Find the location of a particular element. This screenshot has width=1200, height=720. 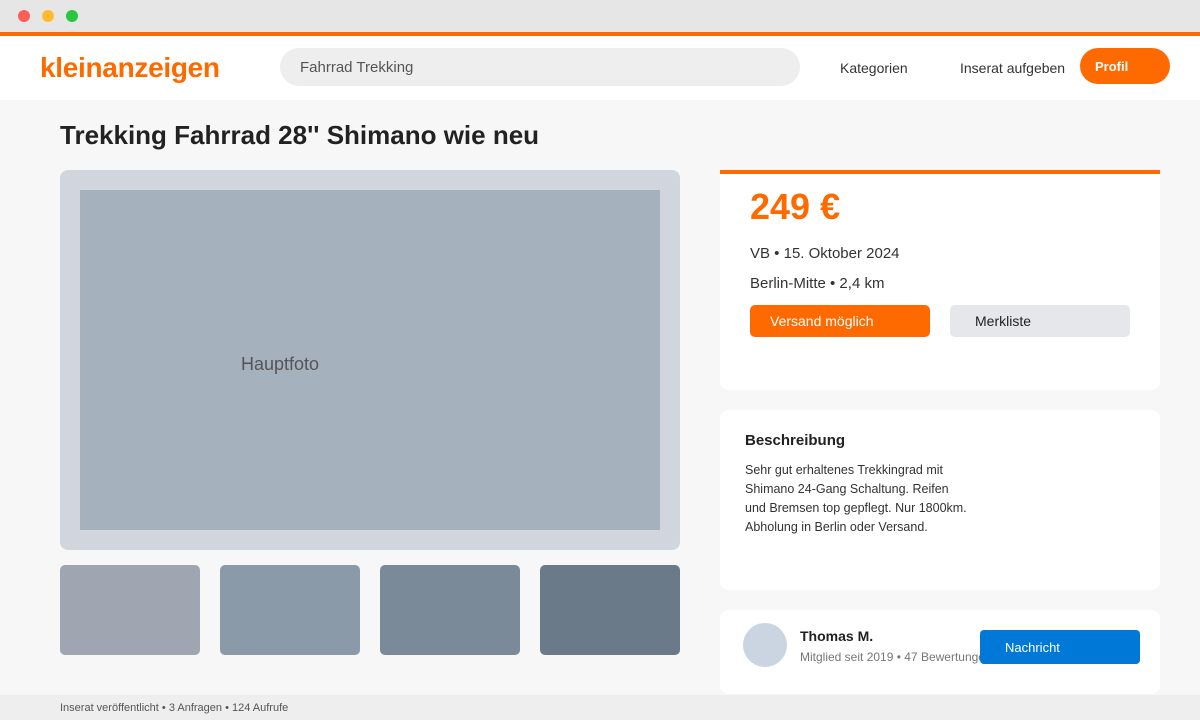

nav-categories-link: Kategorien is located at coordinates (874, 68).